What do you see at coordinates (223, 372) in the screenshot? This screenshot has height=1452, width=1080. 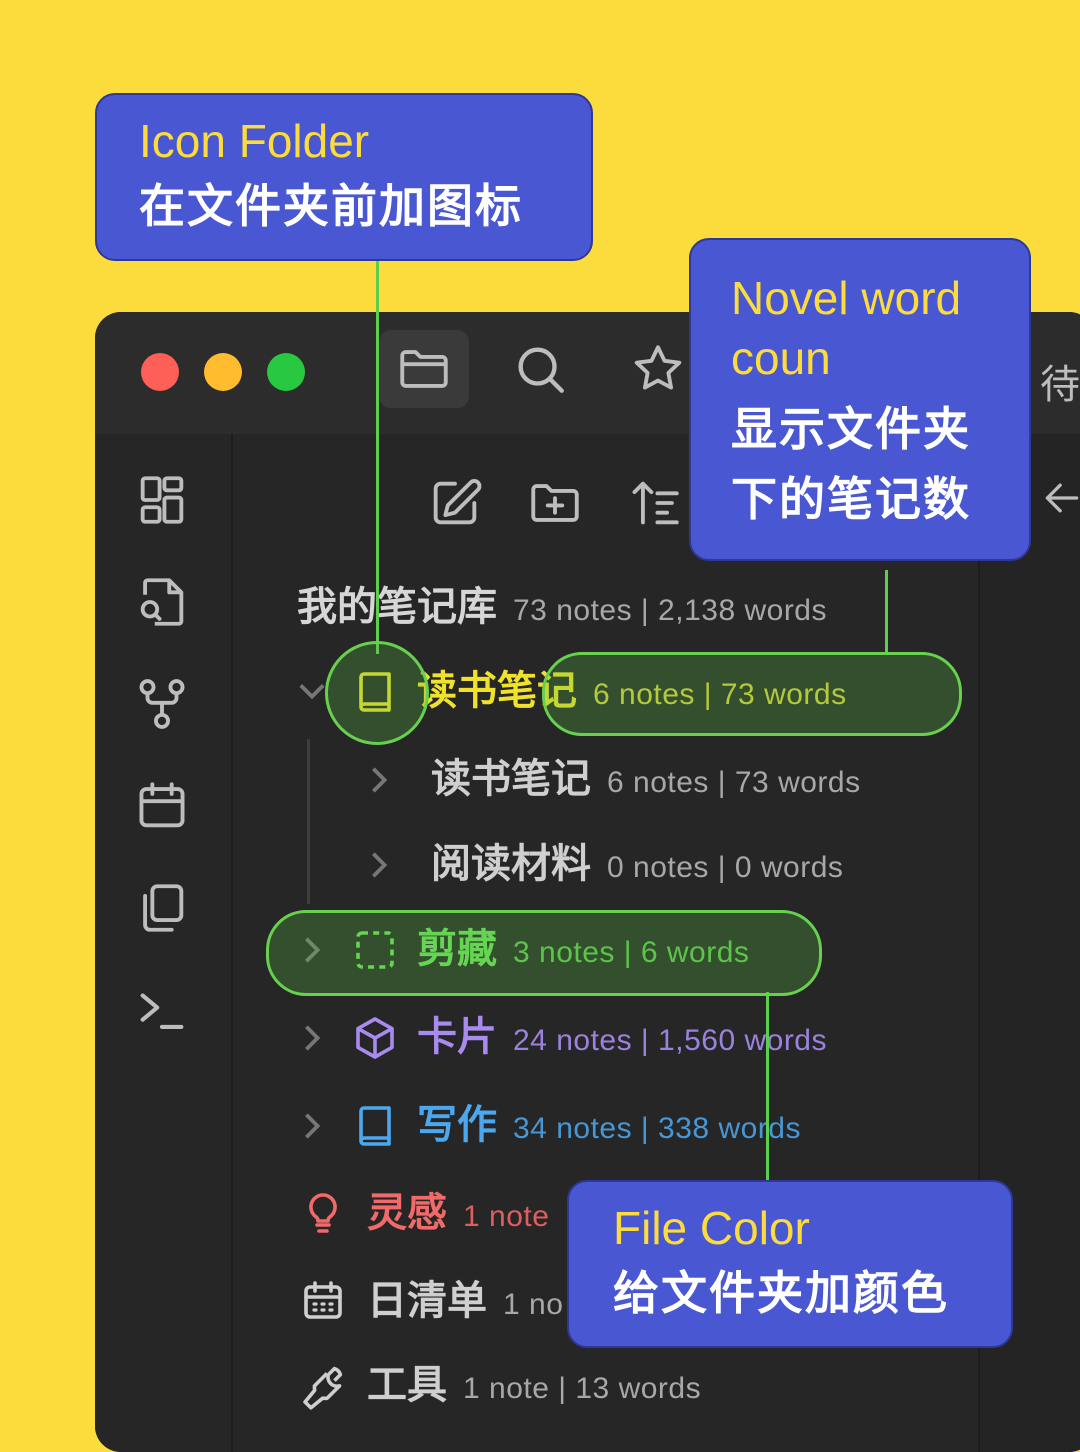 I see `minimize-button` at bounding box center [223, 372].